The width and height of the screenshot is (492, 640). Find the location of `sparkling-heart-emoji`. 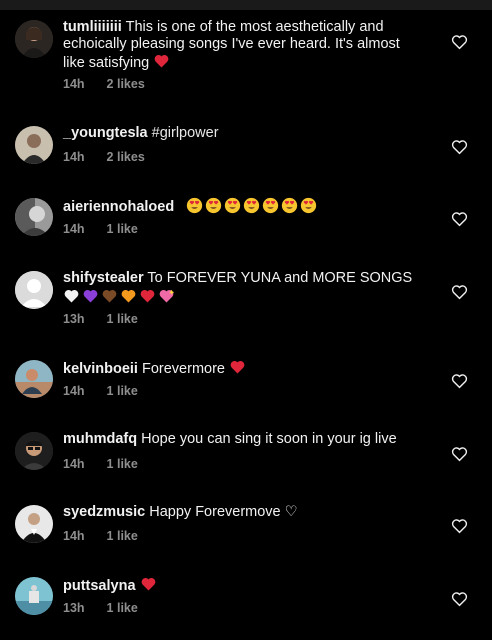

sparkling-heart-emoji is located at coordinates (166, 296).